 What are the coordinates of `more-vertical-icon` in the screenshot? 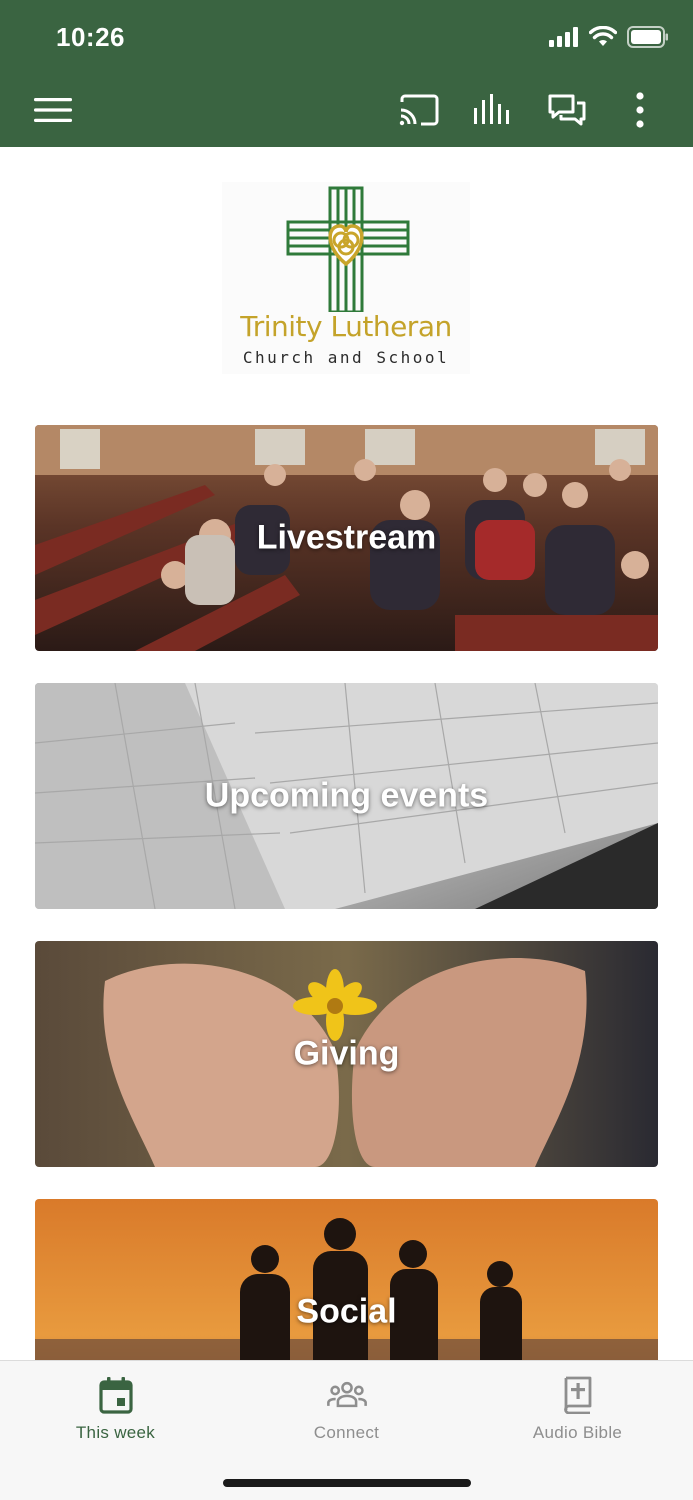 It's located at (640, 110).